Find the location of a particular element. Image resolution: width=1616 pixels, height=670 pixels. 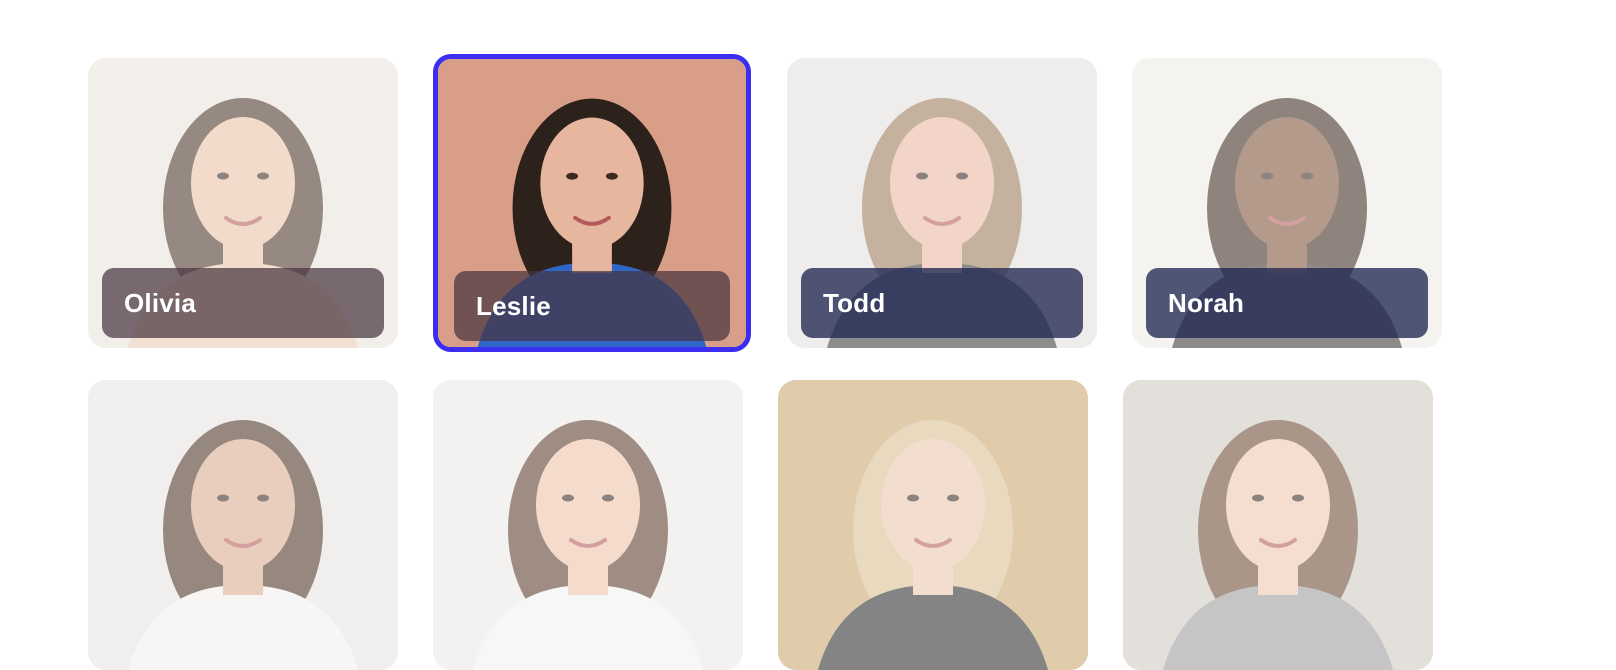

avatar-card-todd: Todd is located at coordinates (942, 203).